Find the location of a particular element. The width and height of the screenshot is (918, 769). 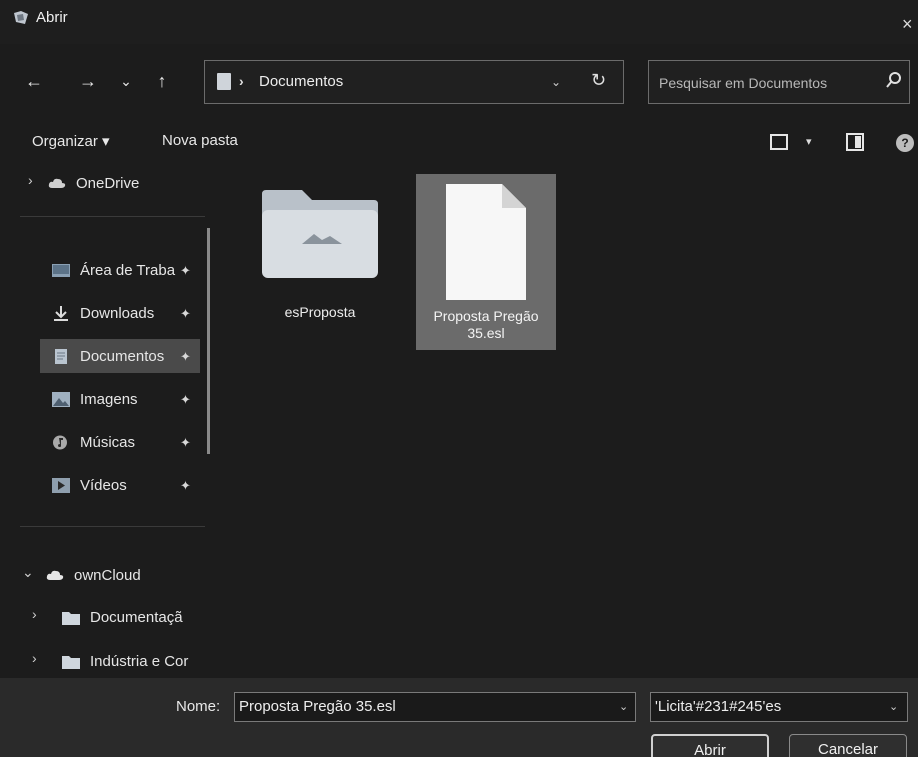

breadcrumb-documentos: Documentos is located at coordinates (301, 81).